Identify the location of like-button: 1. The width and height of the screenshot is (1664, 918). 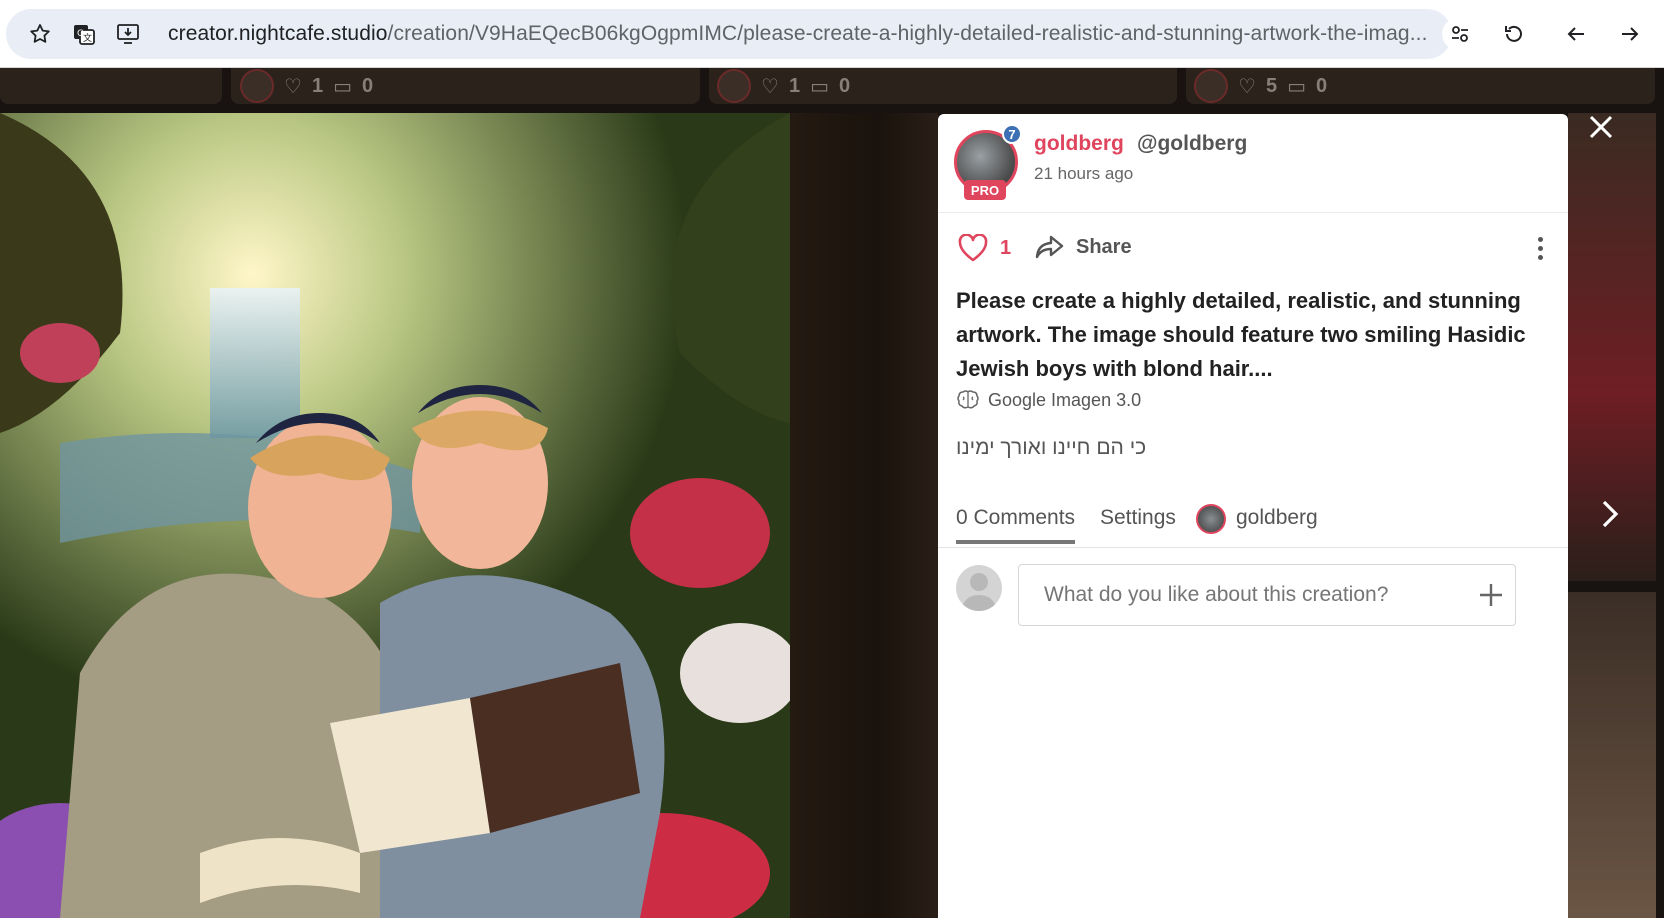
(984, 248).